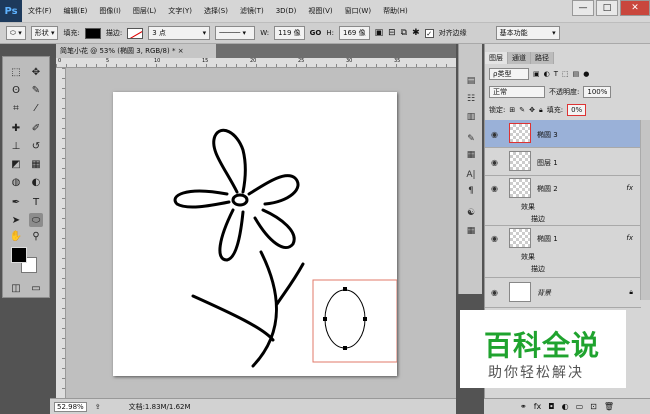  What do you see at coordinates (597, 92) in the screenshot?
I see `opacity-field: 100%` at bounding box center [597, 92].